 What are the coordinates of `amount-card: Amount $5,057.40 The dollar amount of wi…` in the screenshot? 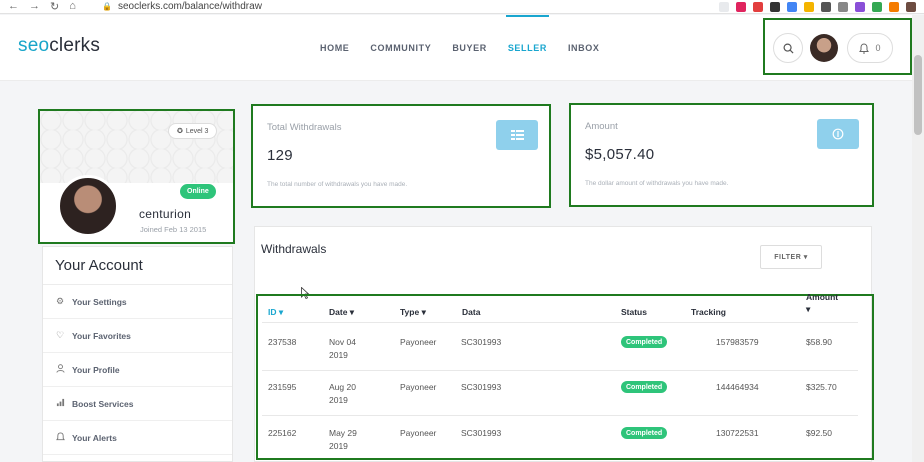 It's located at (721, 155).